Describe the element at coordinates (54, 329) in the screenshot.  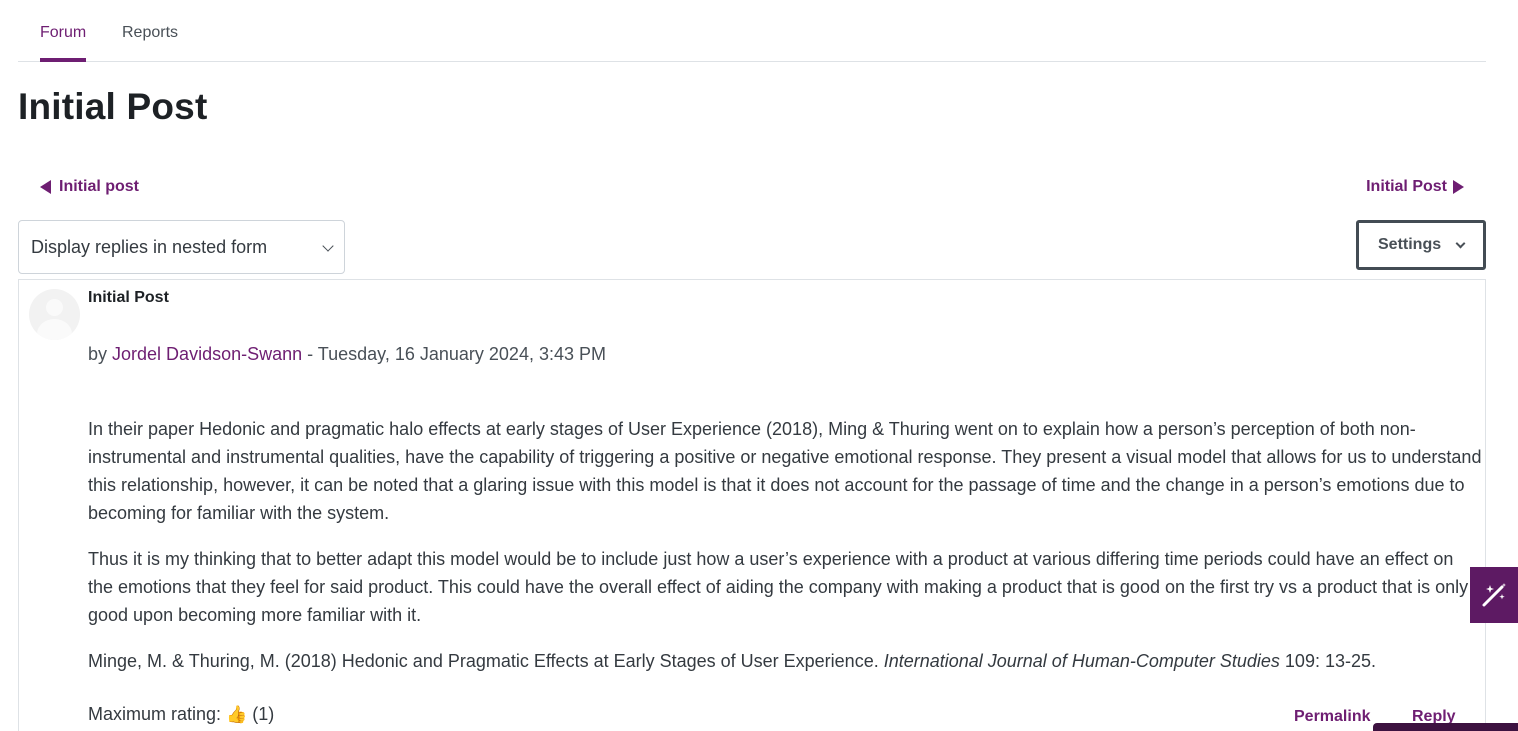
I see `avatar-body-shape` at that location.